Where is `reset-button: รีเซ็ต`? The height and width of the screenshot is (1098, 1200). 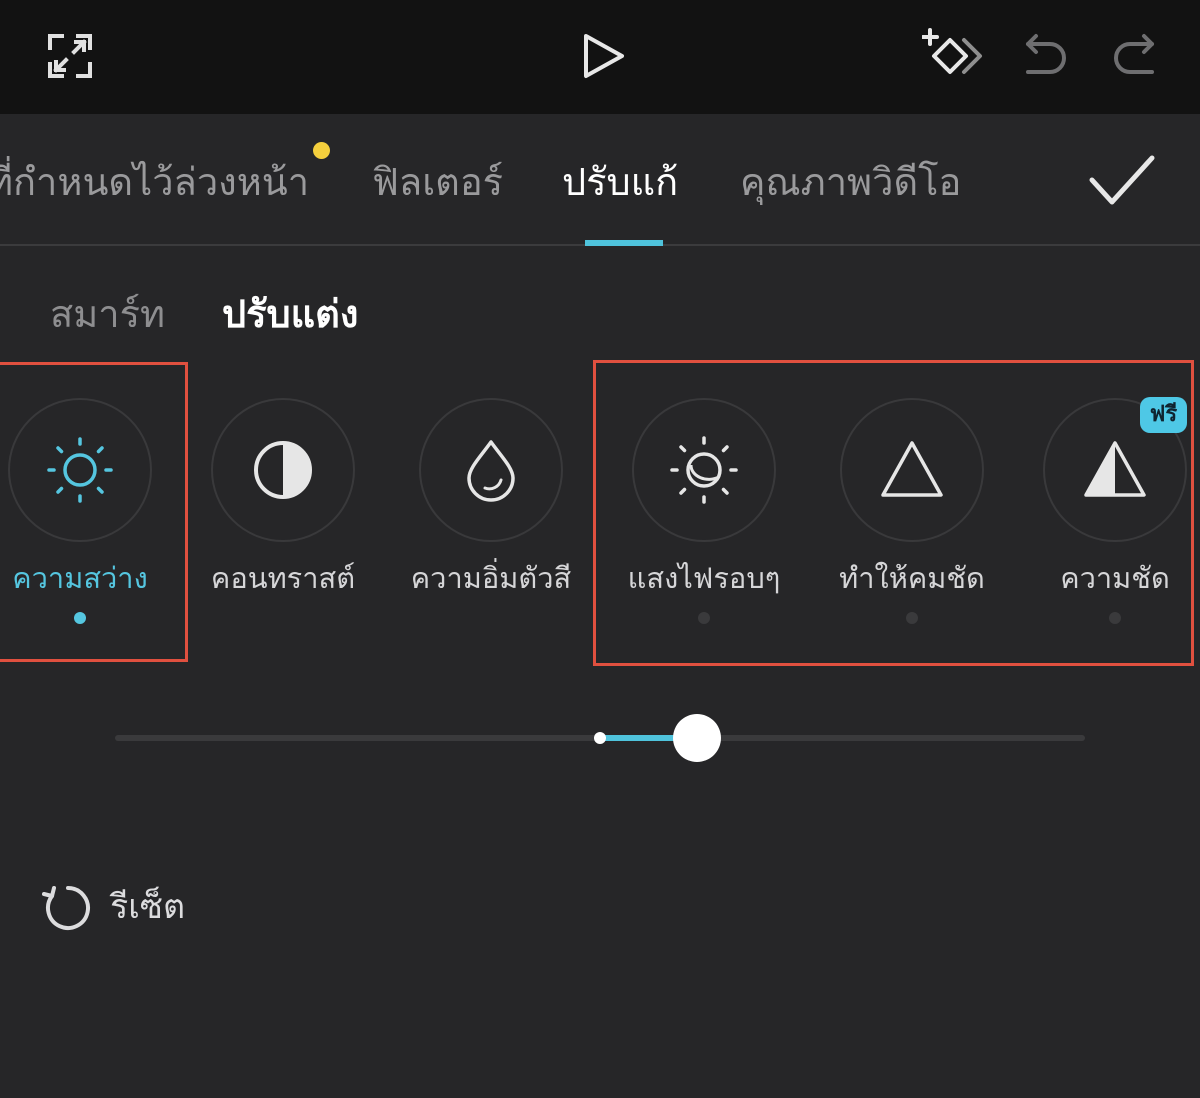
reset-button: รีเซ็ต is located at coordinates (147, 907).